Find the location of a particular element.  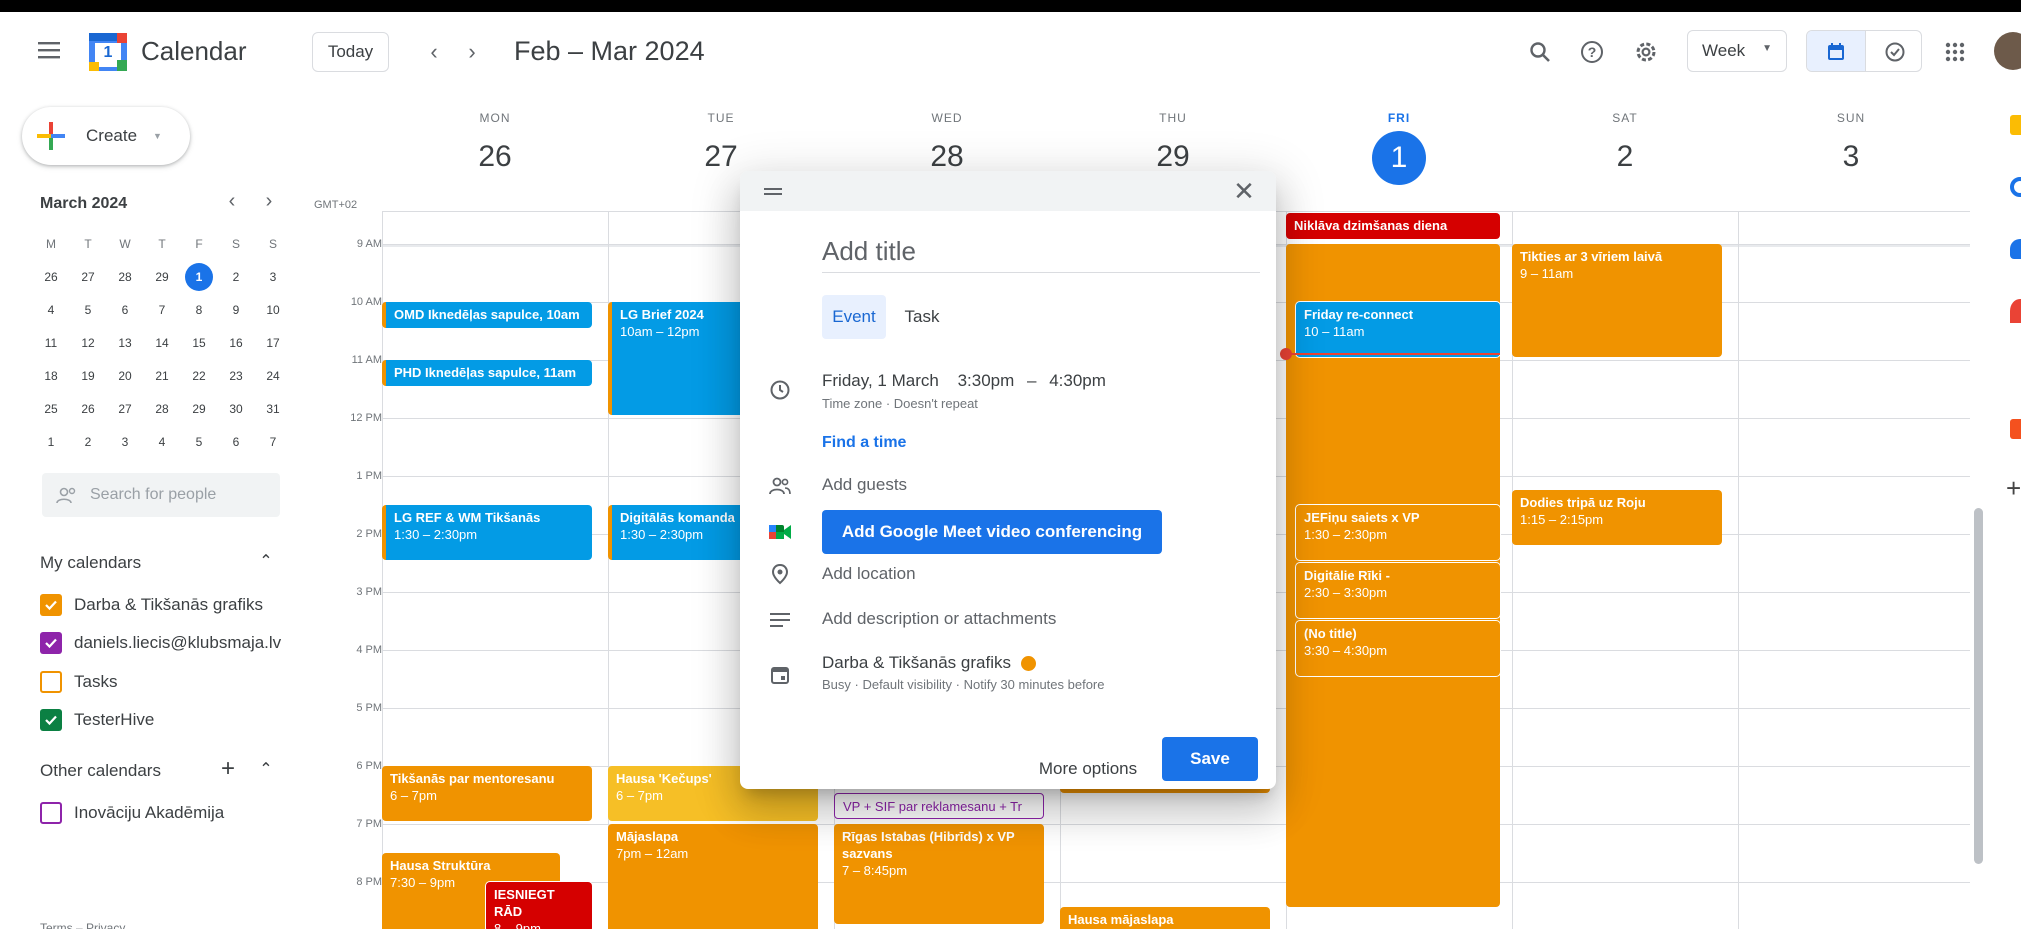

calendar-event: OMD Iknedēļas sapulce, 10am is located at coordinates (487, 315).